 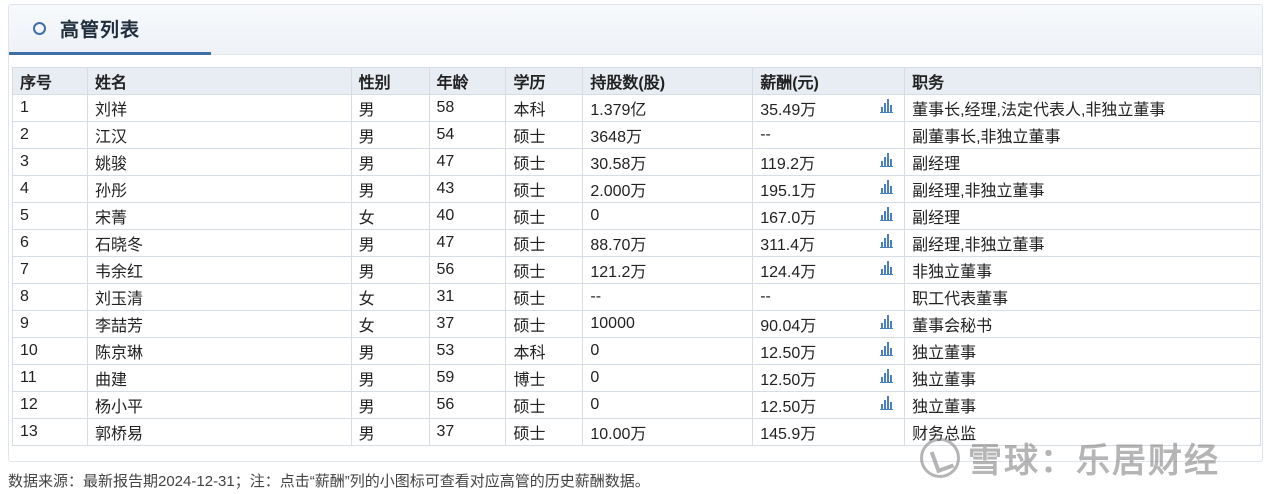 I want to click on cell-name: 宋菁, so click(x=219, y=216).